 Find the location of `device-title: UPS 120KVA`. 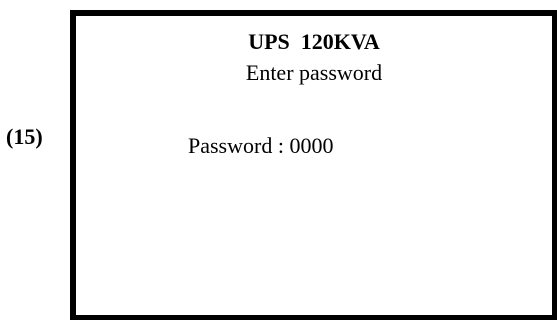

device-title: UPS 120KVA is located at coordinates (314, 41).